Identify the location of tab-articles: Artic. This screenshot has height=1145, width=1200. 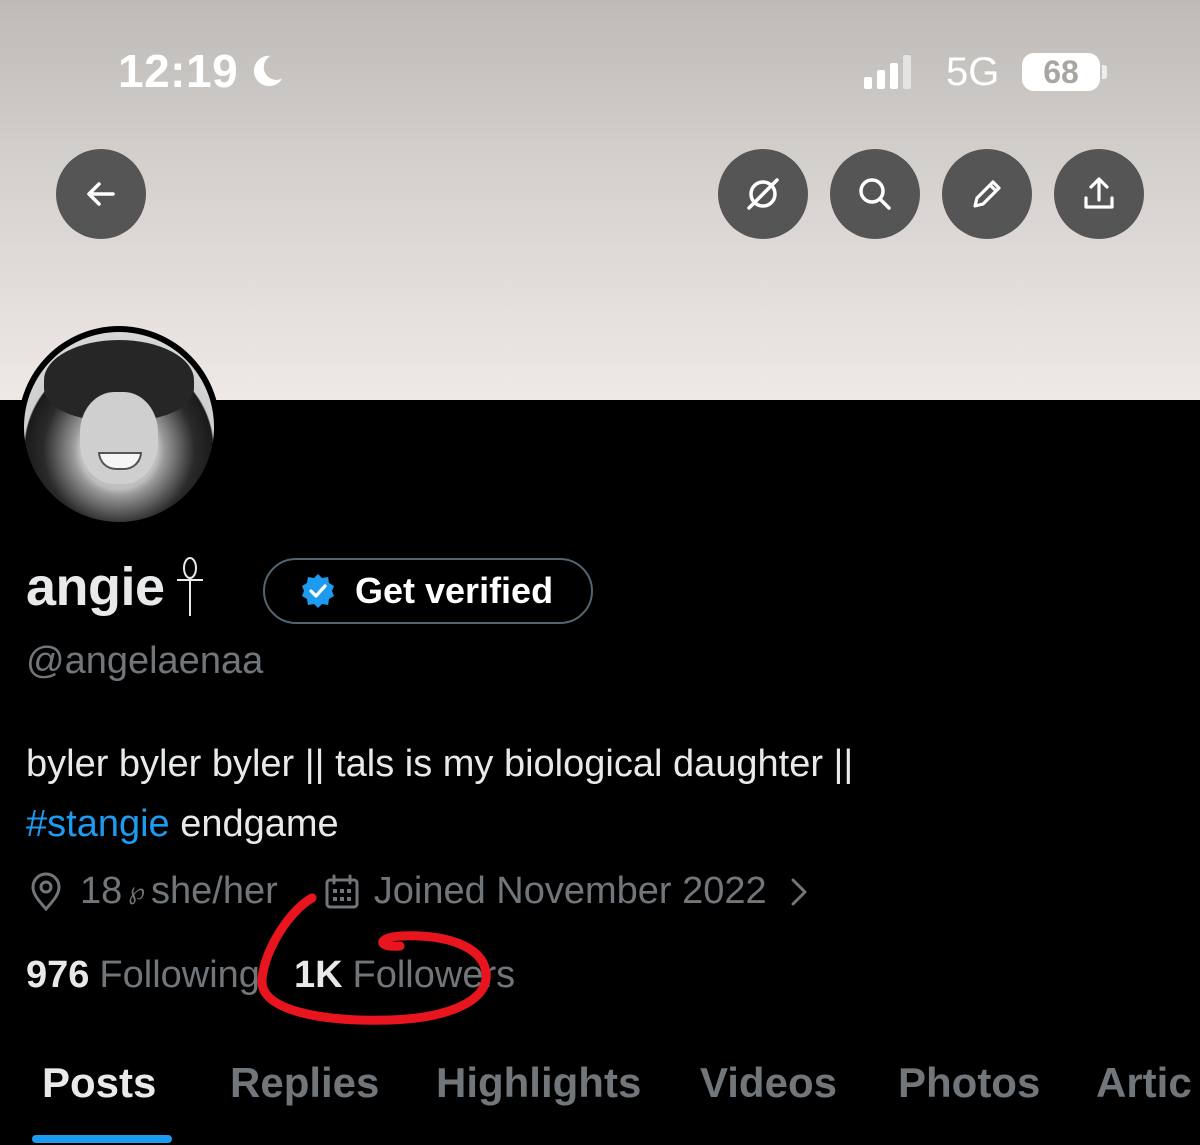
(1144, 1083).